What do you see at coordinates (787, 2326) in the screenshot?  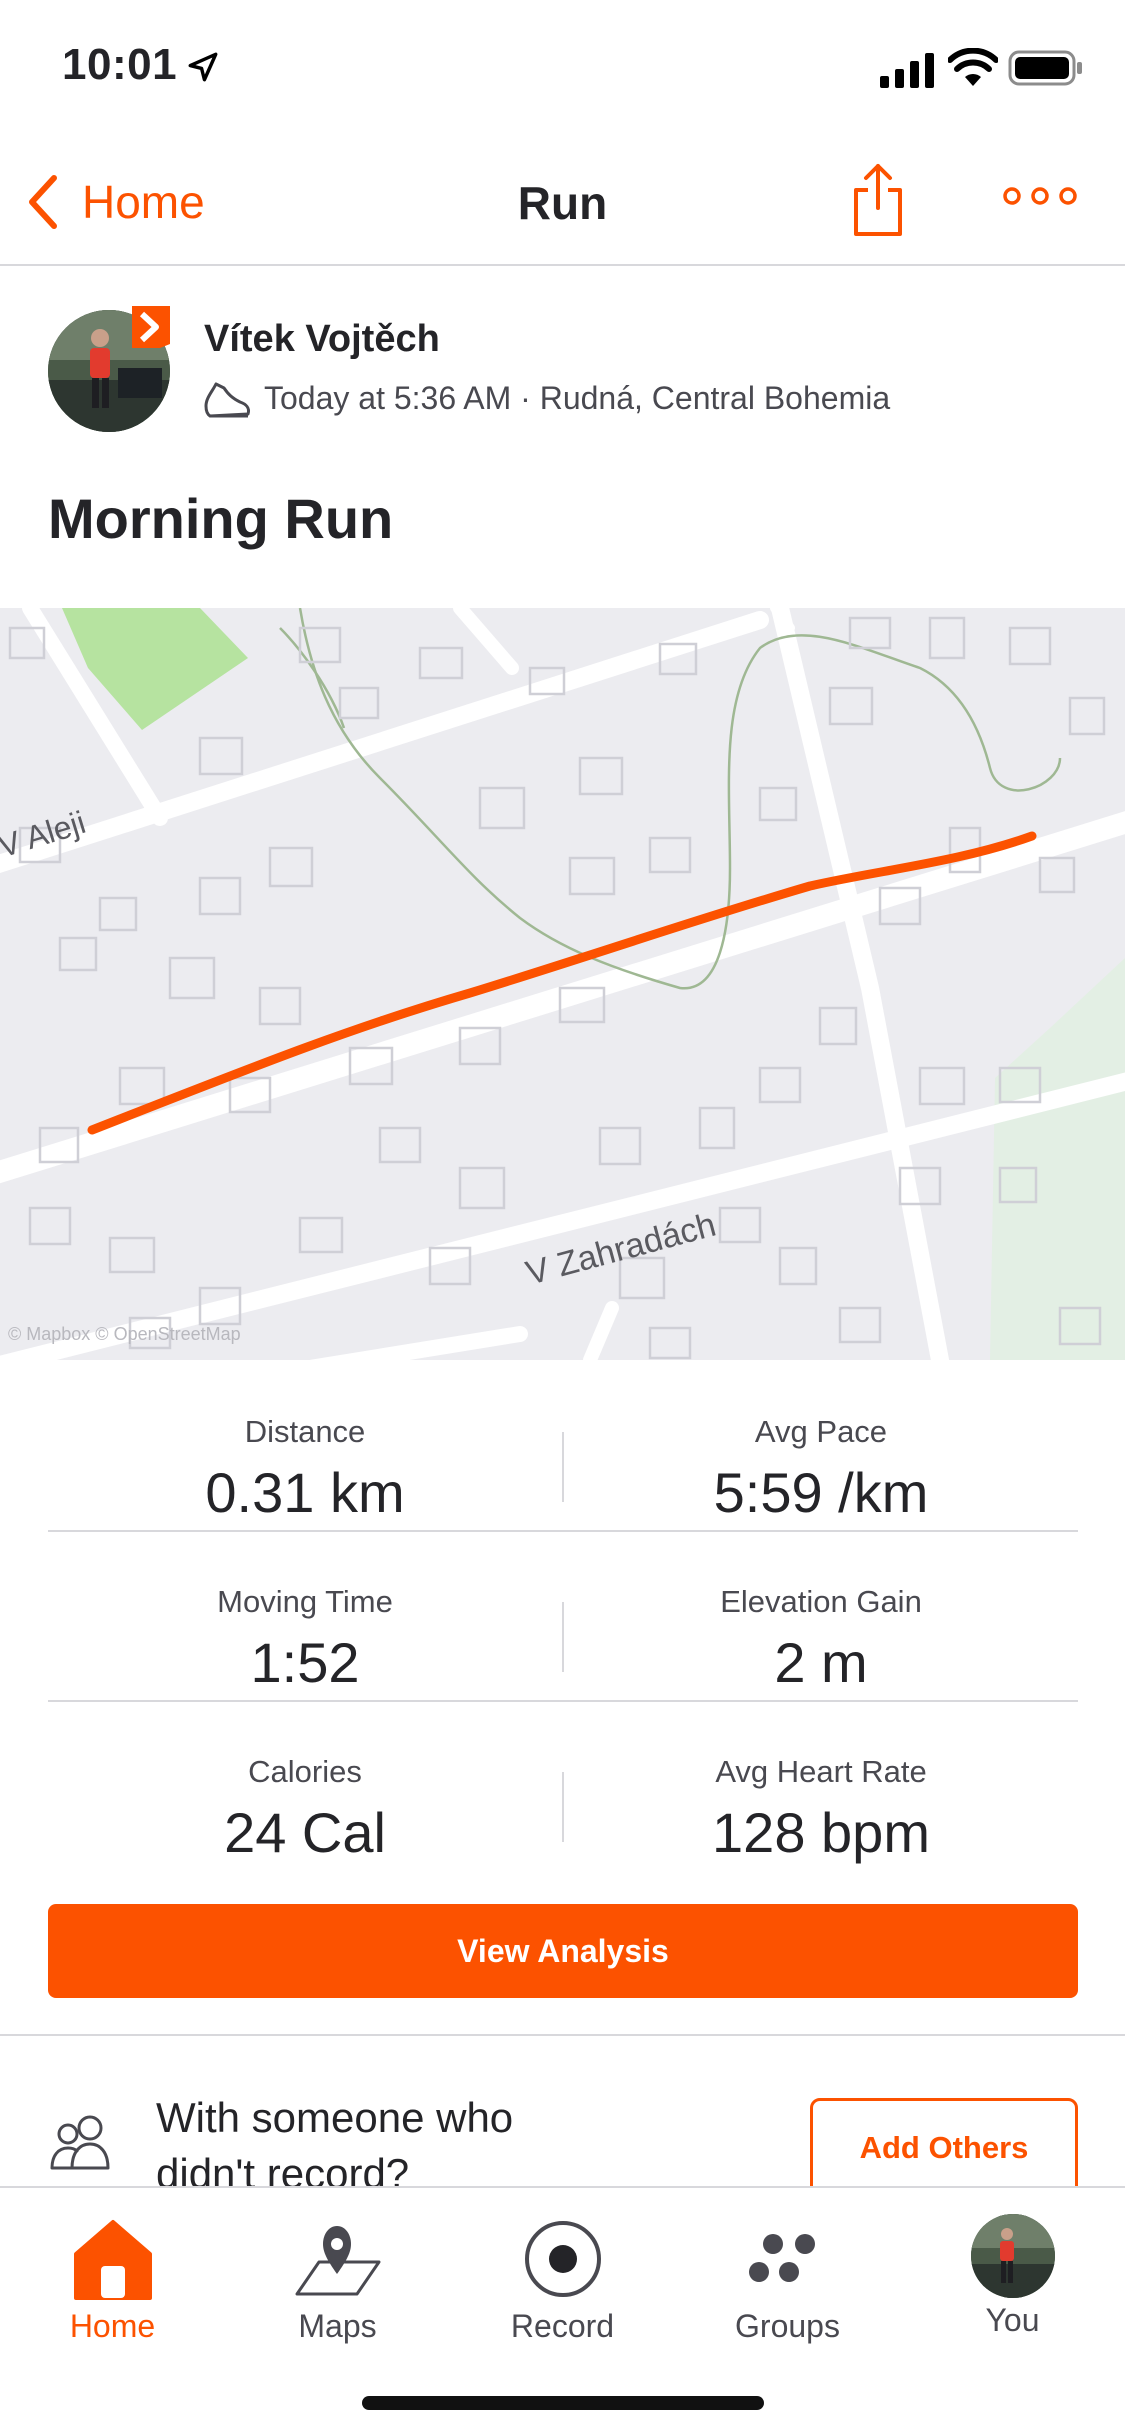 I see `tab-label: Groups` at bounding box center [787, 2326].